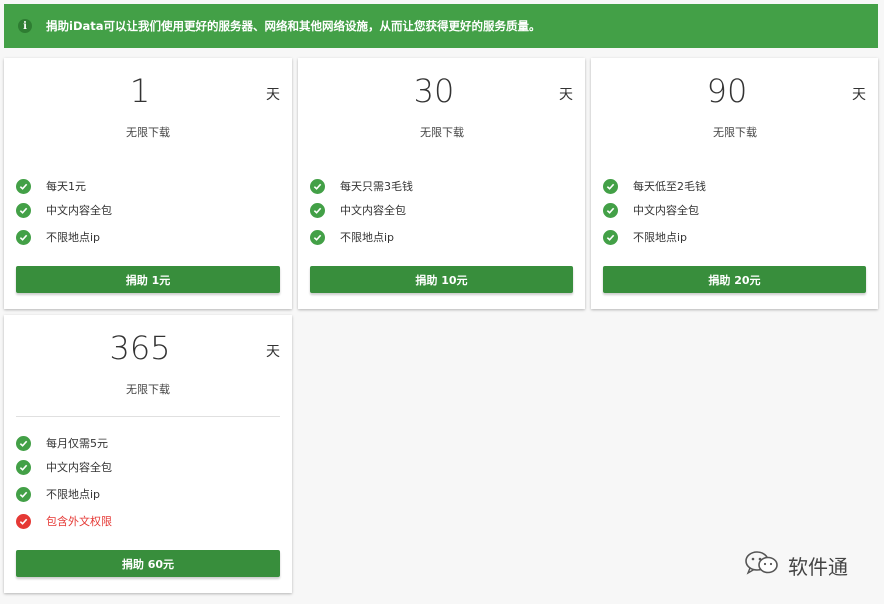 The image size is (884, 604). What do you see at coordinates (762, 565) in the screenshot?
I see `wechat-icon` at bounding box center [762, 565].